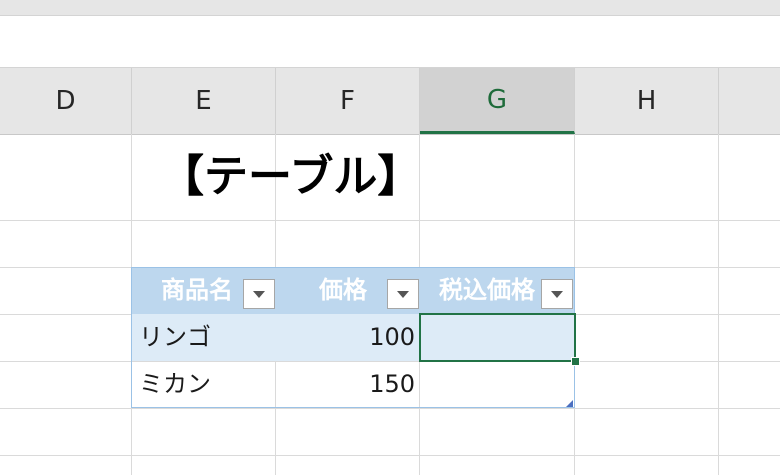 The image size is (780, 475). Describe the element at coordinates (495, 290) in the screenshot. I see `header-tax-price: 税込価格` at that location.